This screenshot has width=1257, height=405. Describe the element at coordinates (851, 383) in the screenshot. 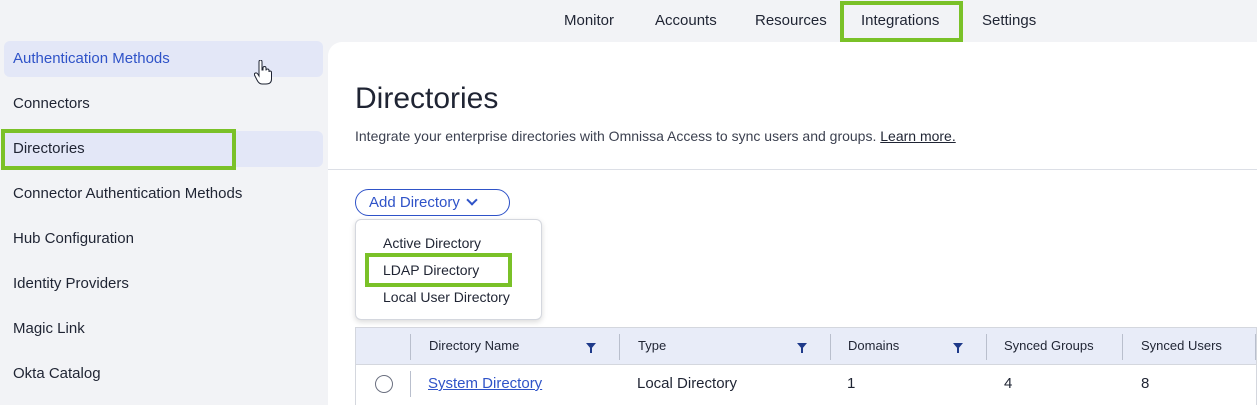

I see `cell-domains: 1` at that location.